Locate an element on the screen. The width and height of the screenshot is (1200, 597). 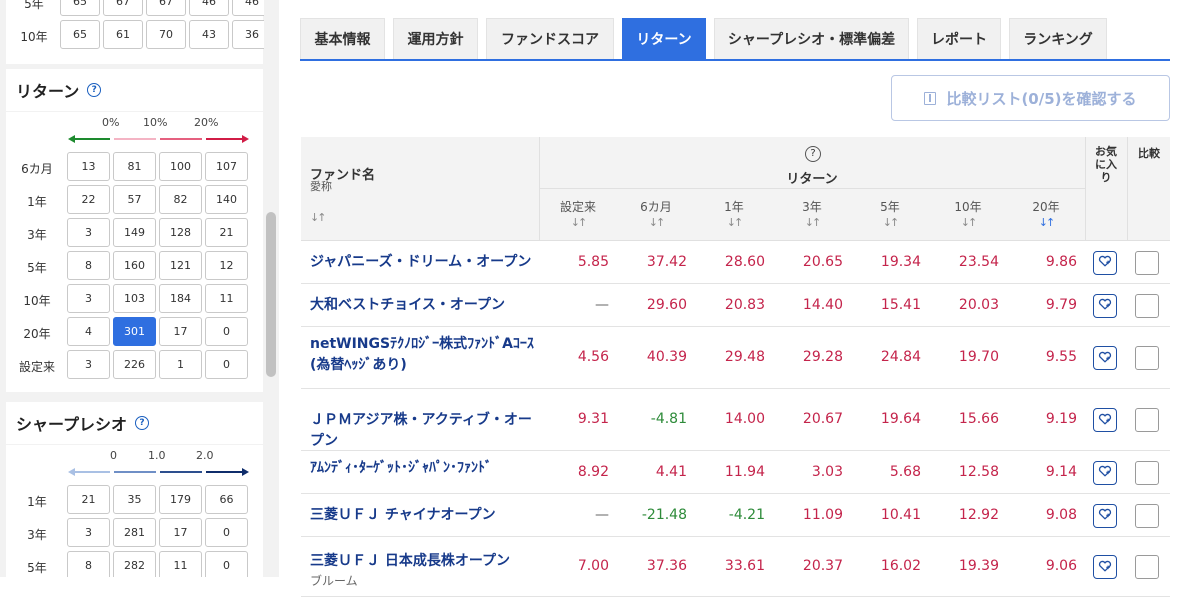
col-return-0: 設定来 ↓↑ is located at coordinates (578, 215).